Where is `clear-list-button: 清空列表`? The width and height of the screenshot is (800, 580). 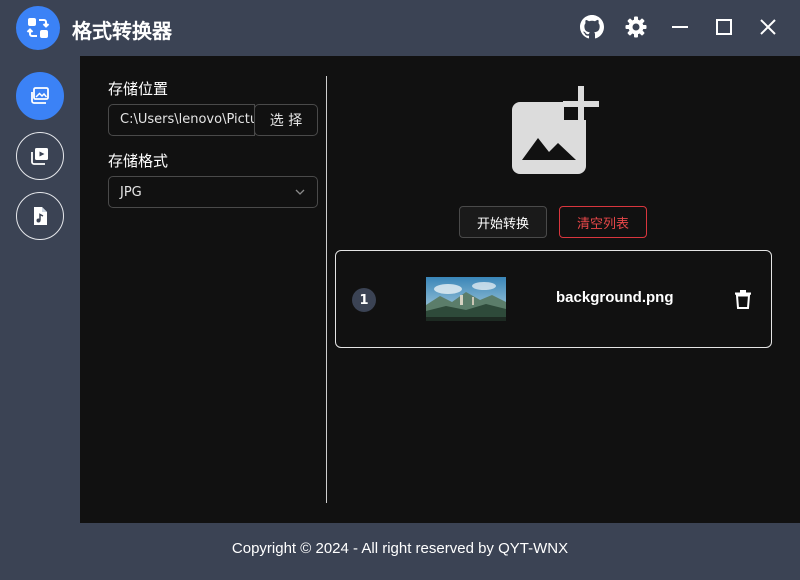
clear-list-button: 清空列表 is located at coordinates (603, 222).